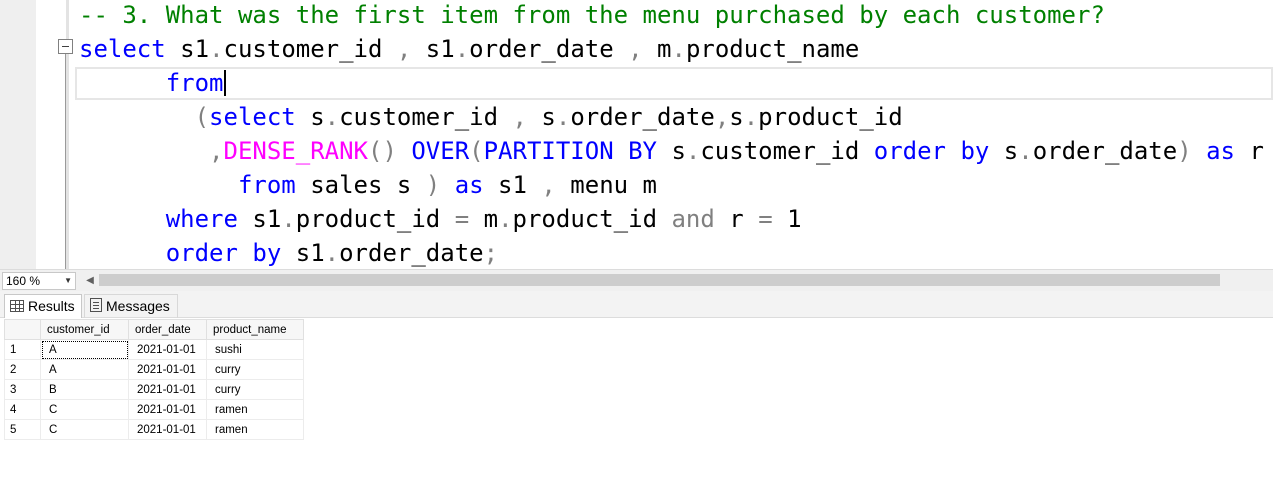 The width and height of the screenshot is (1273, 486). Describe the element at coordinates (51, 306) in the screenshot. I see `tab-results-label: Results` at that location.